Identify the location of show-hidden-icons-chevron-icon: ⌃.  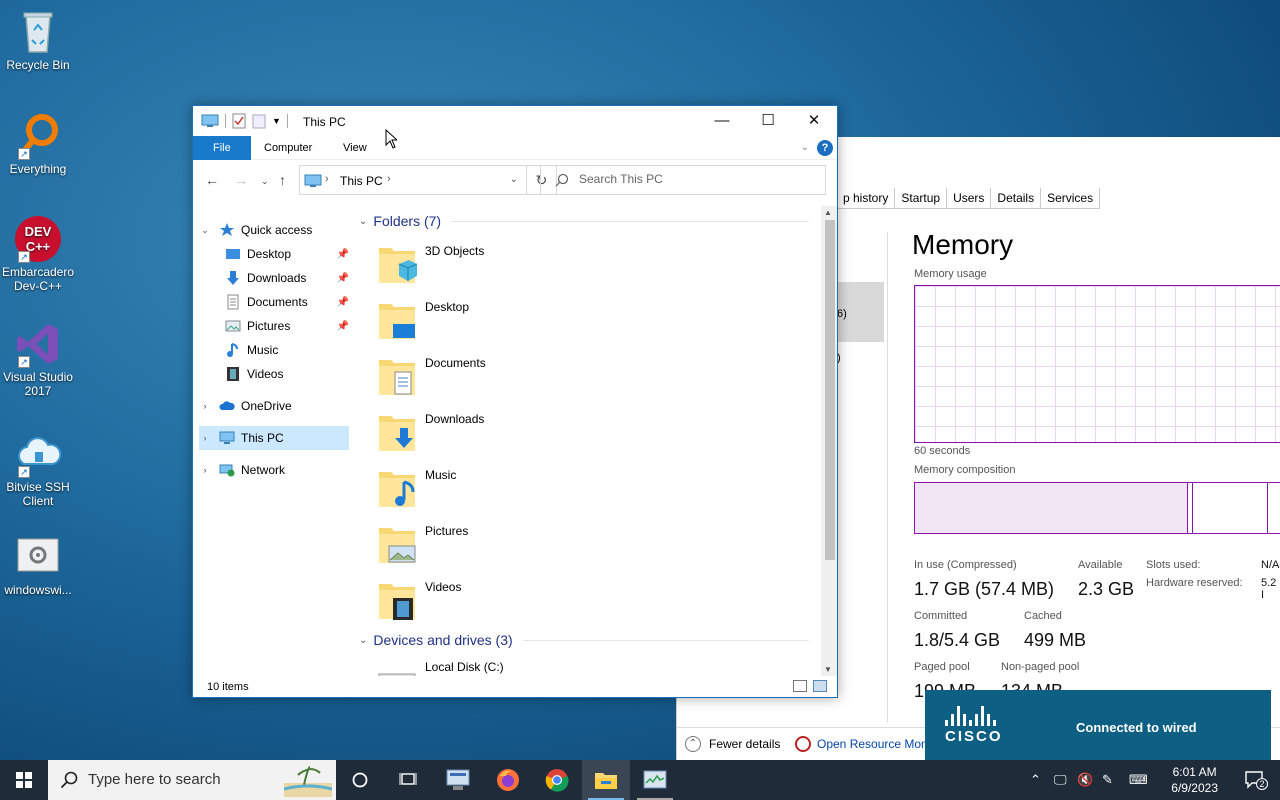
(1035, 780).